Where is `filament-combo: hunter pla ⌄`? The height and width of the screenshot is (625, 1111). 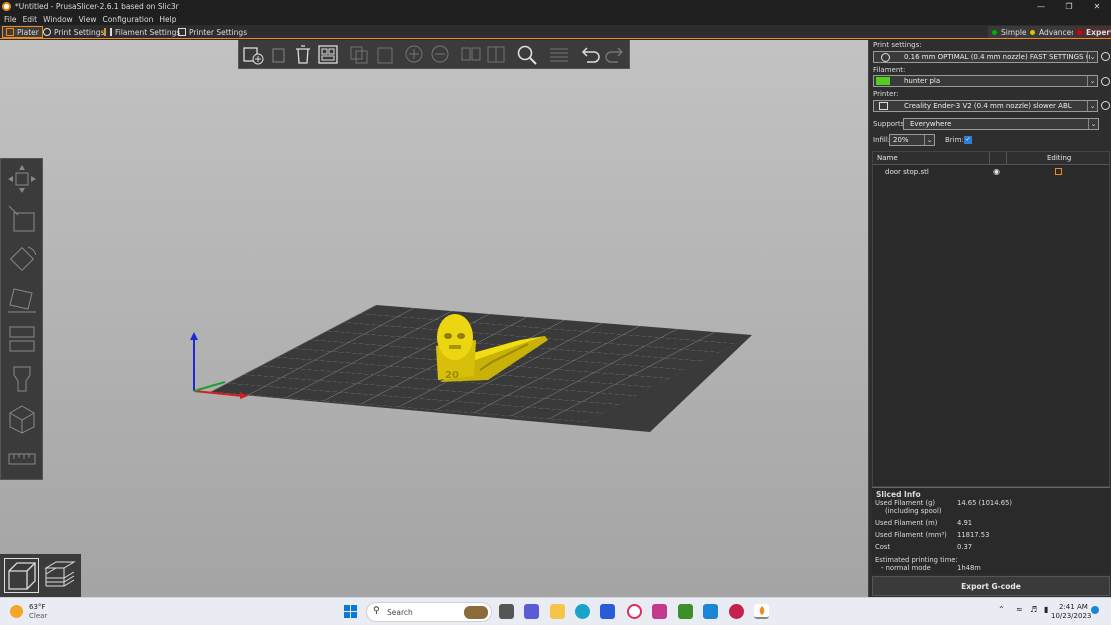
filament-combo: hunter pla ⌄ is located at coordinates (985, 81).